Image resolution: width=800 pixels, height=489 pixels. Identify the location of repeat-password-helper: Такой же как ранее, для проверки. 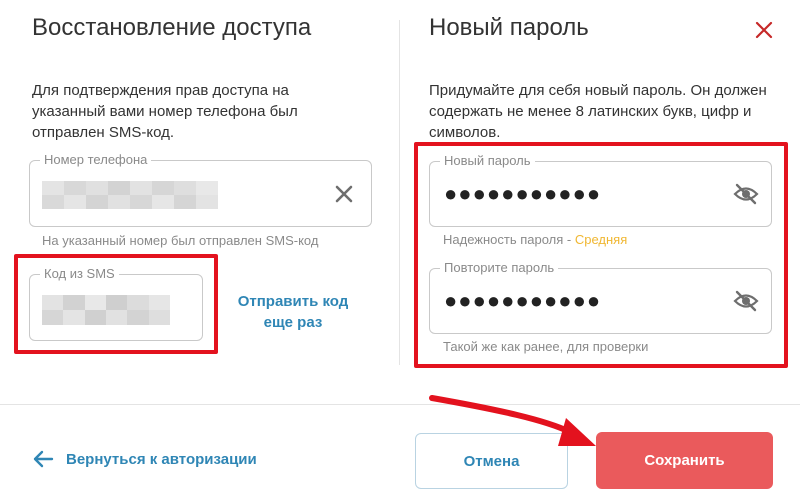
(546, 346).